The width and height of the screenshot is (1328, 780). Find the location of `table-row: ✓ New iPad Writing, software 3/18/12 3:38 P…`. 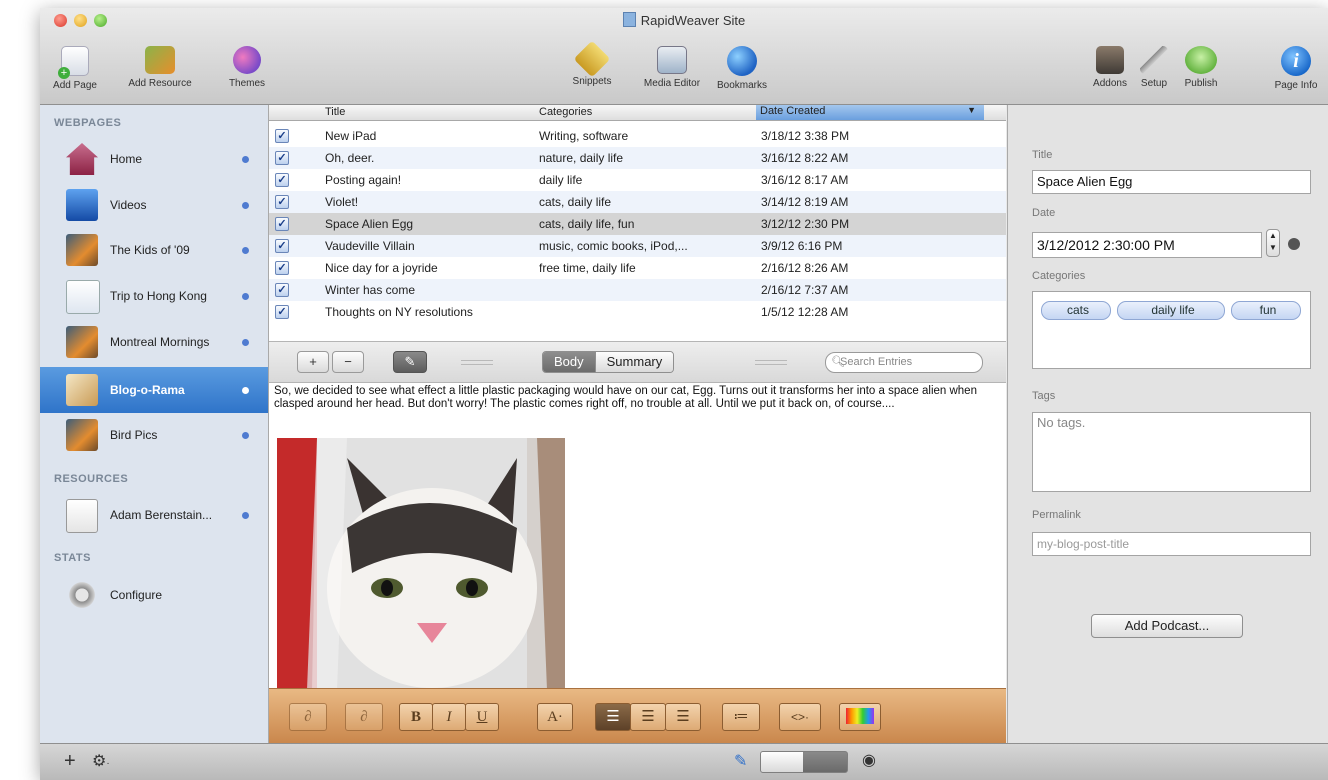

table-row: ✓ New iPad Writing, software 3/18/12 3:38 P… is located at coordinates (637, 136).